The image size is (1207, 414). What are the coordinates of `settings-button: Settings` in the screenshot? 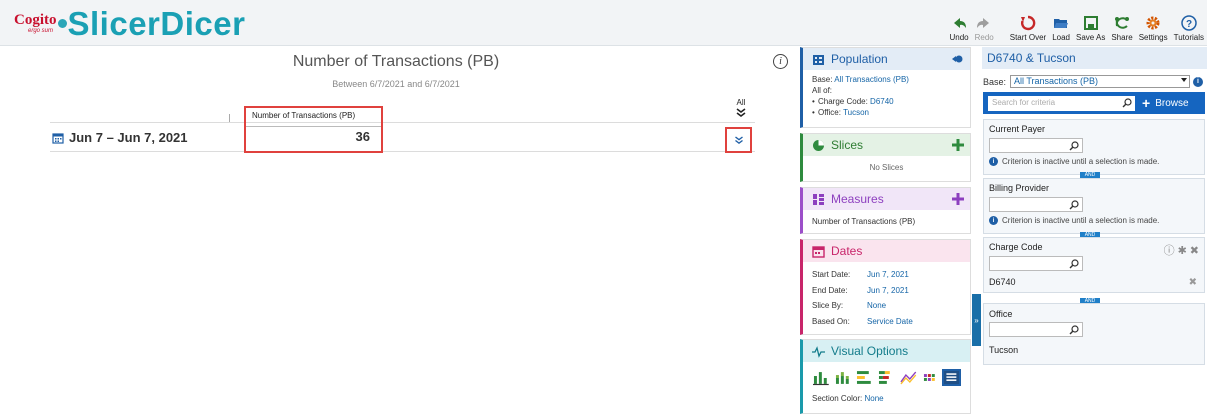 It's located at (1153, 27).